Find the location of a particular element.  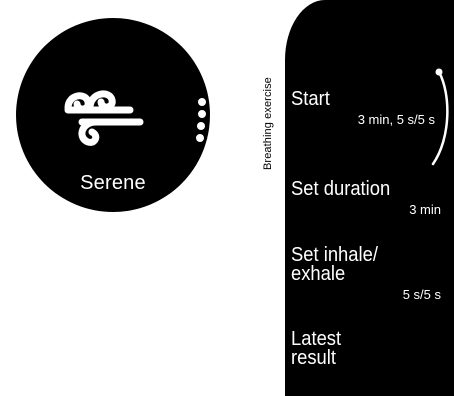

menu-title: Breathing exercise is located at coordinates (268, 123).